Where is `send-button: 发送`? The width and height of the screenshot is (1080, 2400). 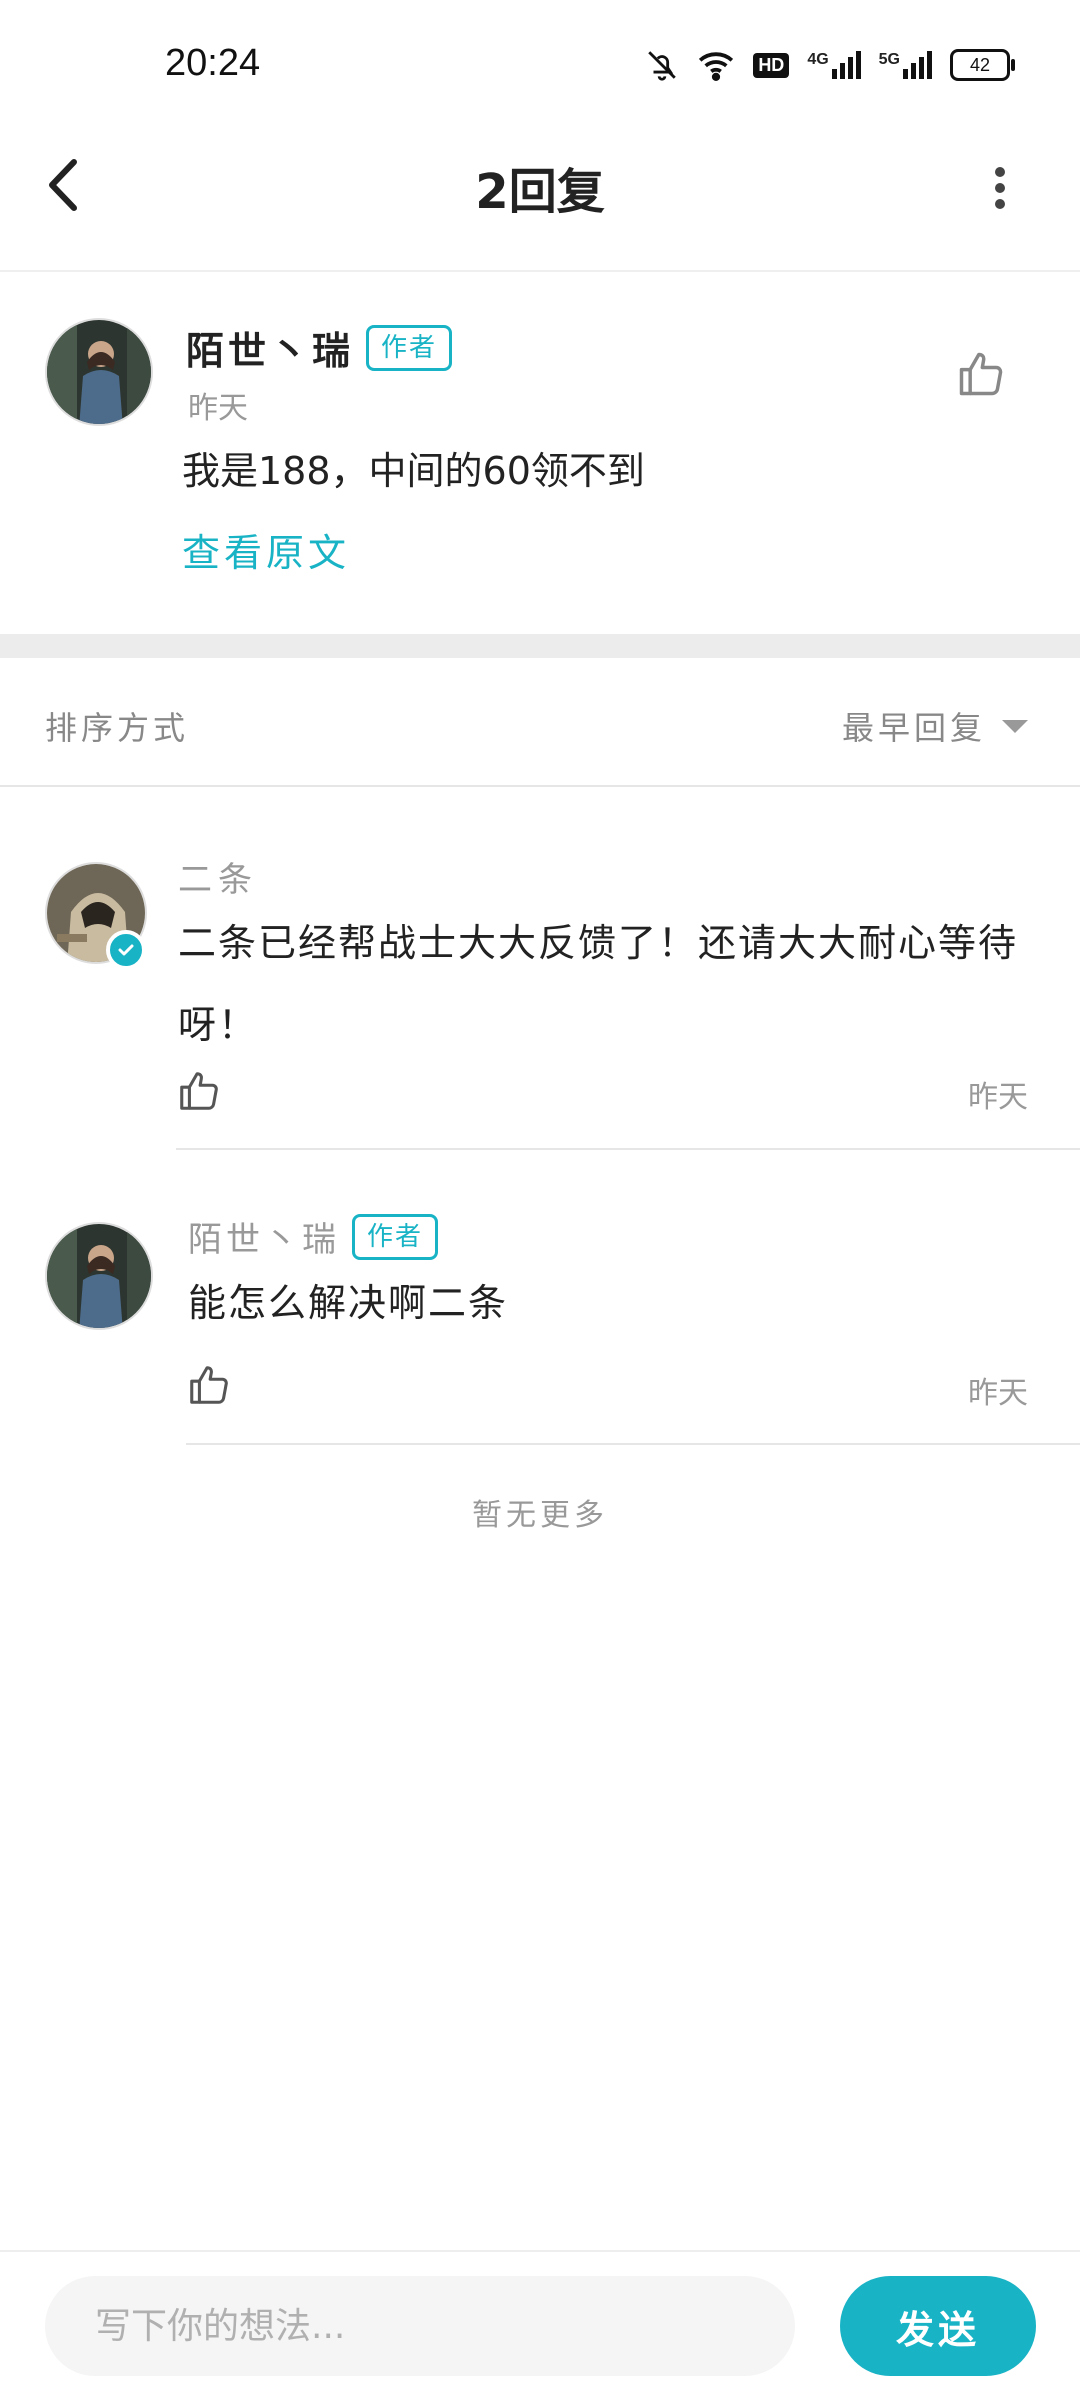
send-button: 发送 is located at coordinates (938, 2326).